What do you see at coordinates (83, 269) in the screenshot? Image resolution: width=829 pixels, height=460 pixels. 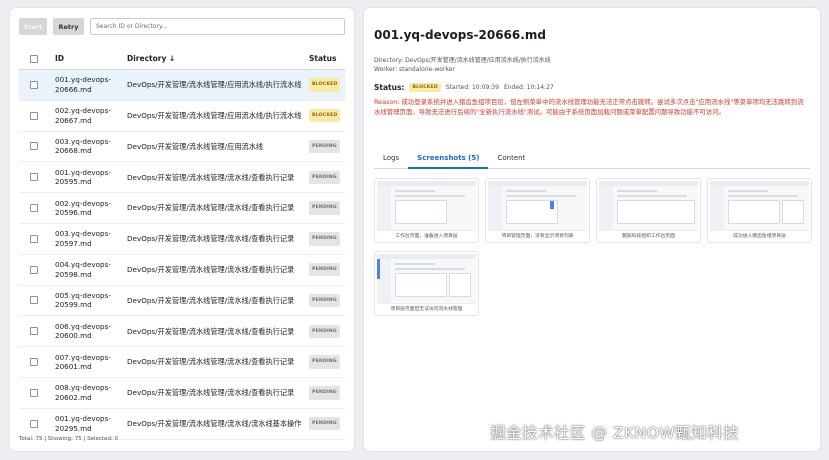 I see `row-id: 004.yq-devops-20598.md` at bounding box center [83, 269].